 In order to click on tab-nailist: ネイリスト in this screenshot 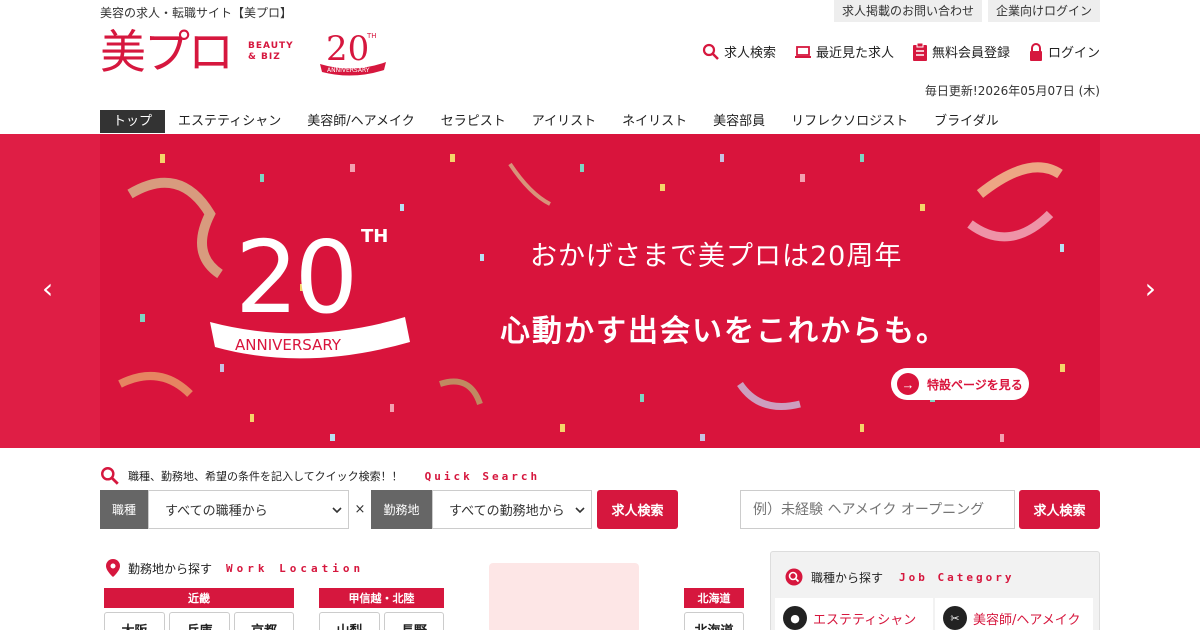, I will do `click(654, 121)`.